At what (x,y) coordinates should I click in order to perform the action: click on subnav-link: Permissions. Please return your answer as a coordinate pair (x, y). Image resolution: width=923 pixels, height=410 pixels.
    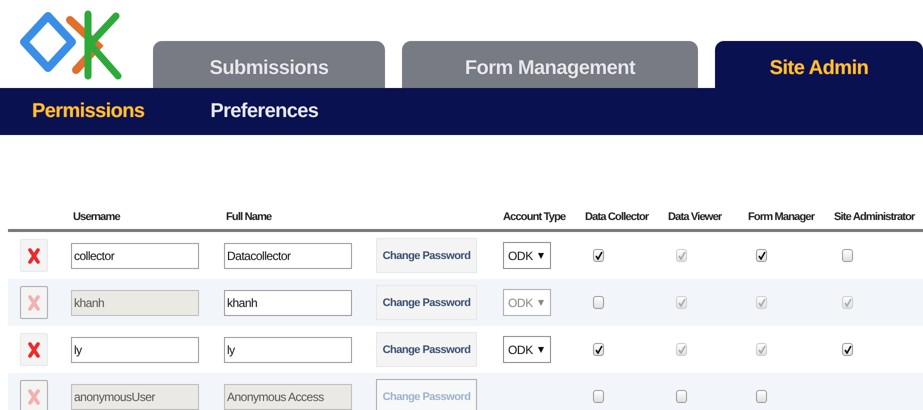
    Looking at the image, I should click on (88, 111).